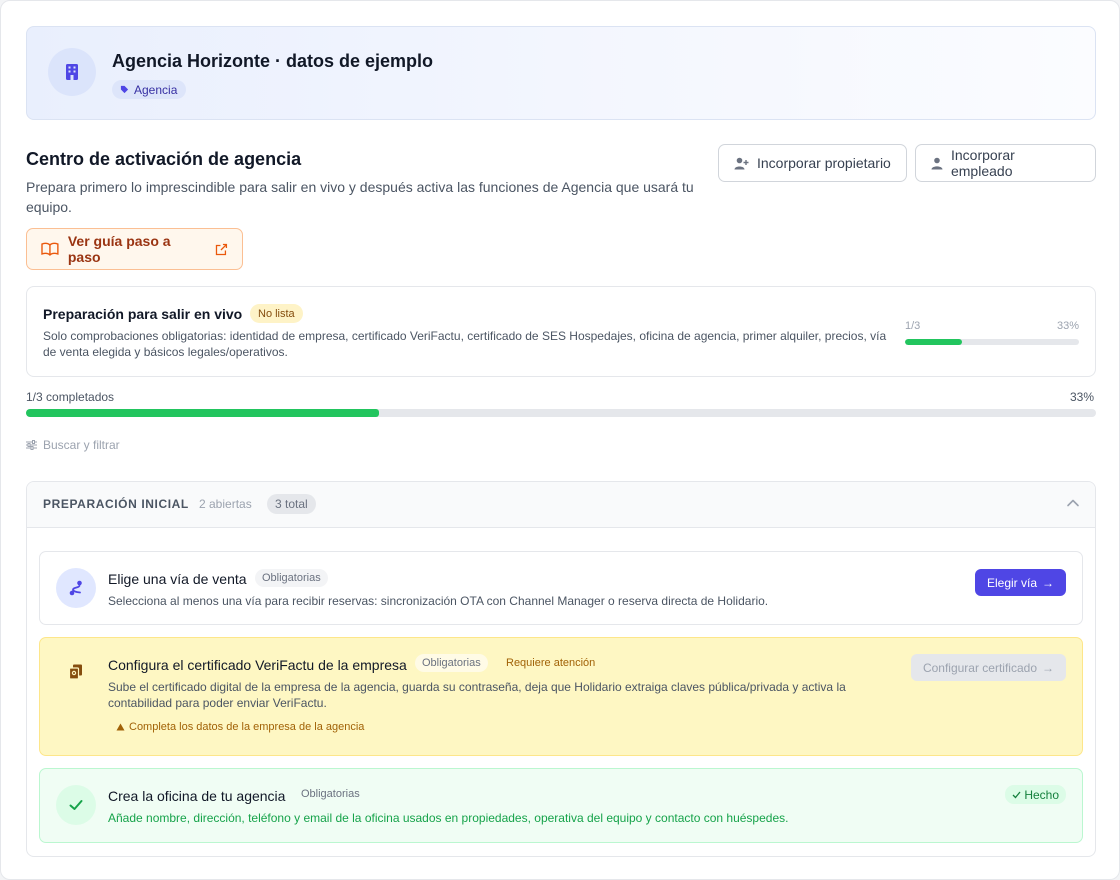 This screenshot has height=880, width=1120. Describe the element at coordinates (551, 663) in the screenshot. I see `attention-status: Requiere atención` at that location.